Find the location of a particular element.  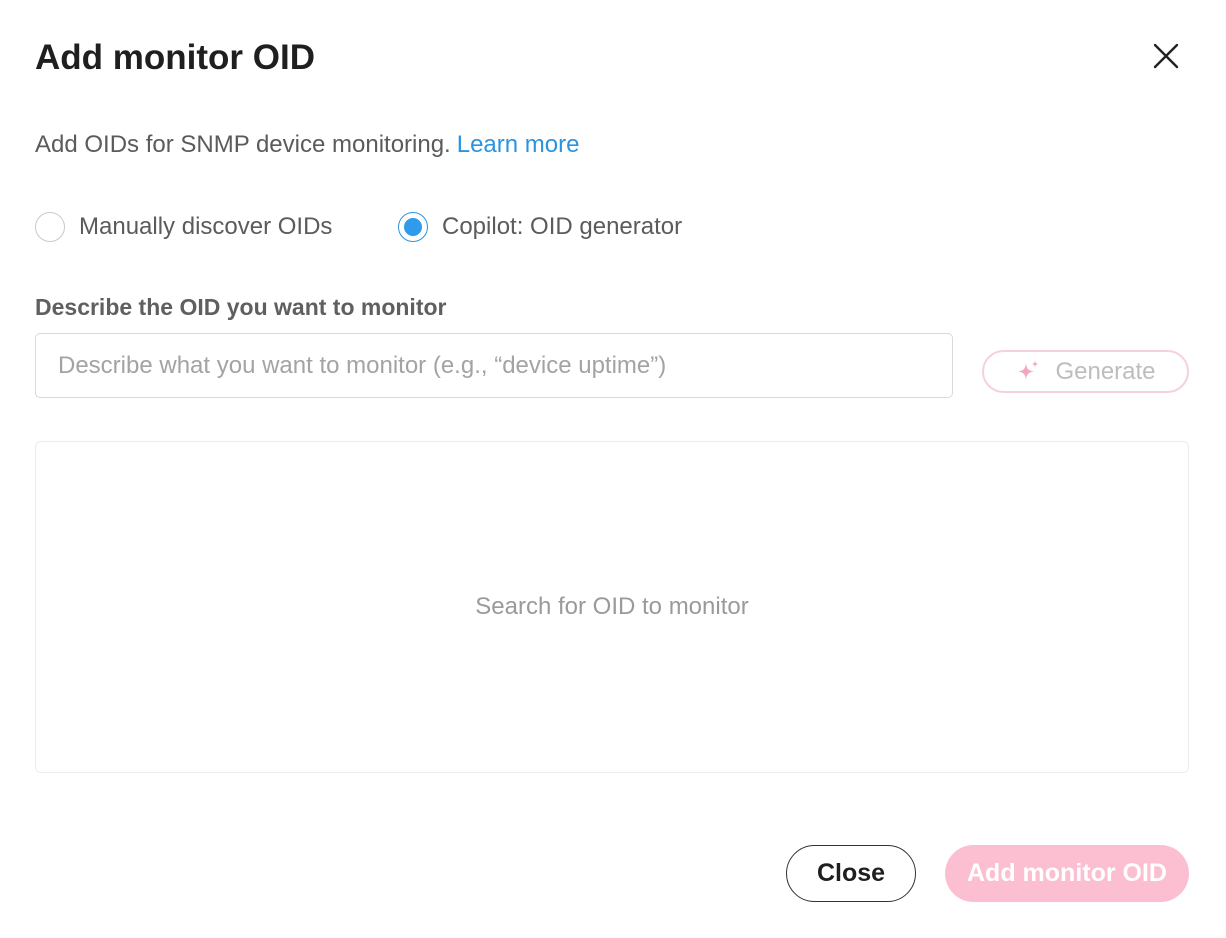

generate-button: Generate is located at coordinates (1085, 371).